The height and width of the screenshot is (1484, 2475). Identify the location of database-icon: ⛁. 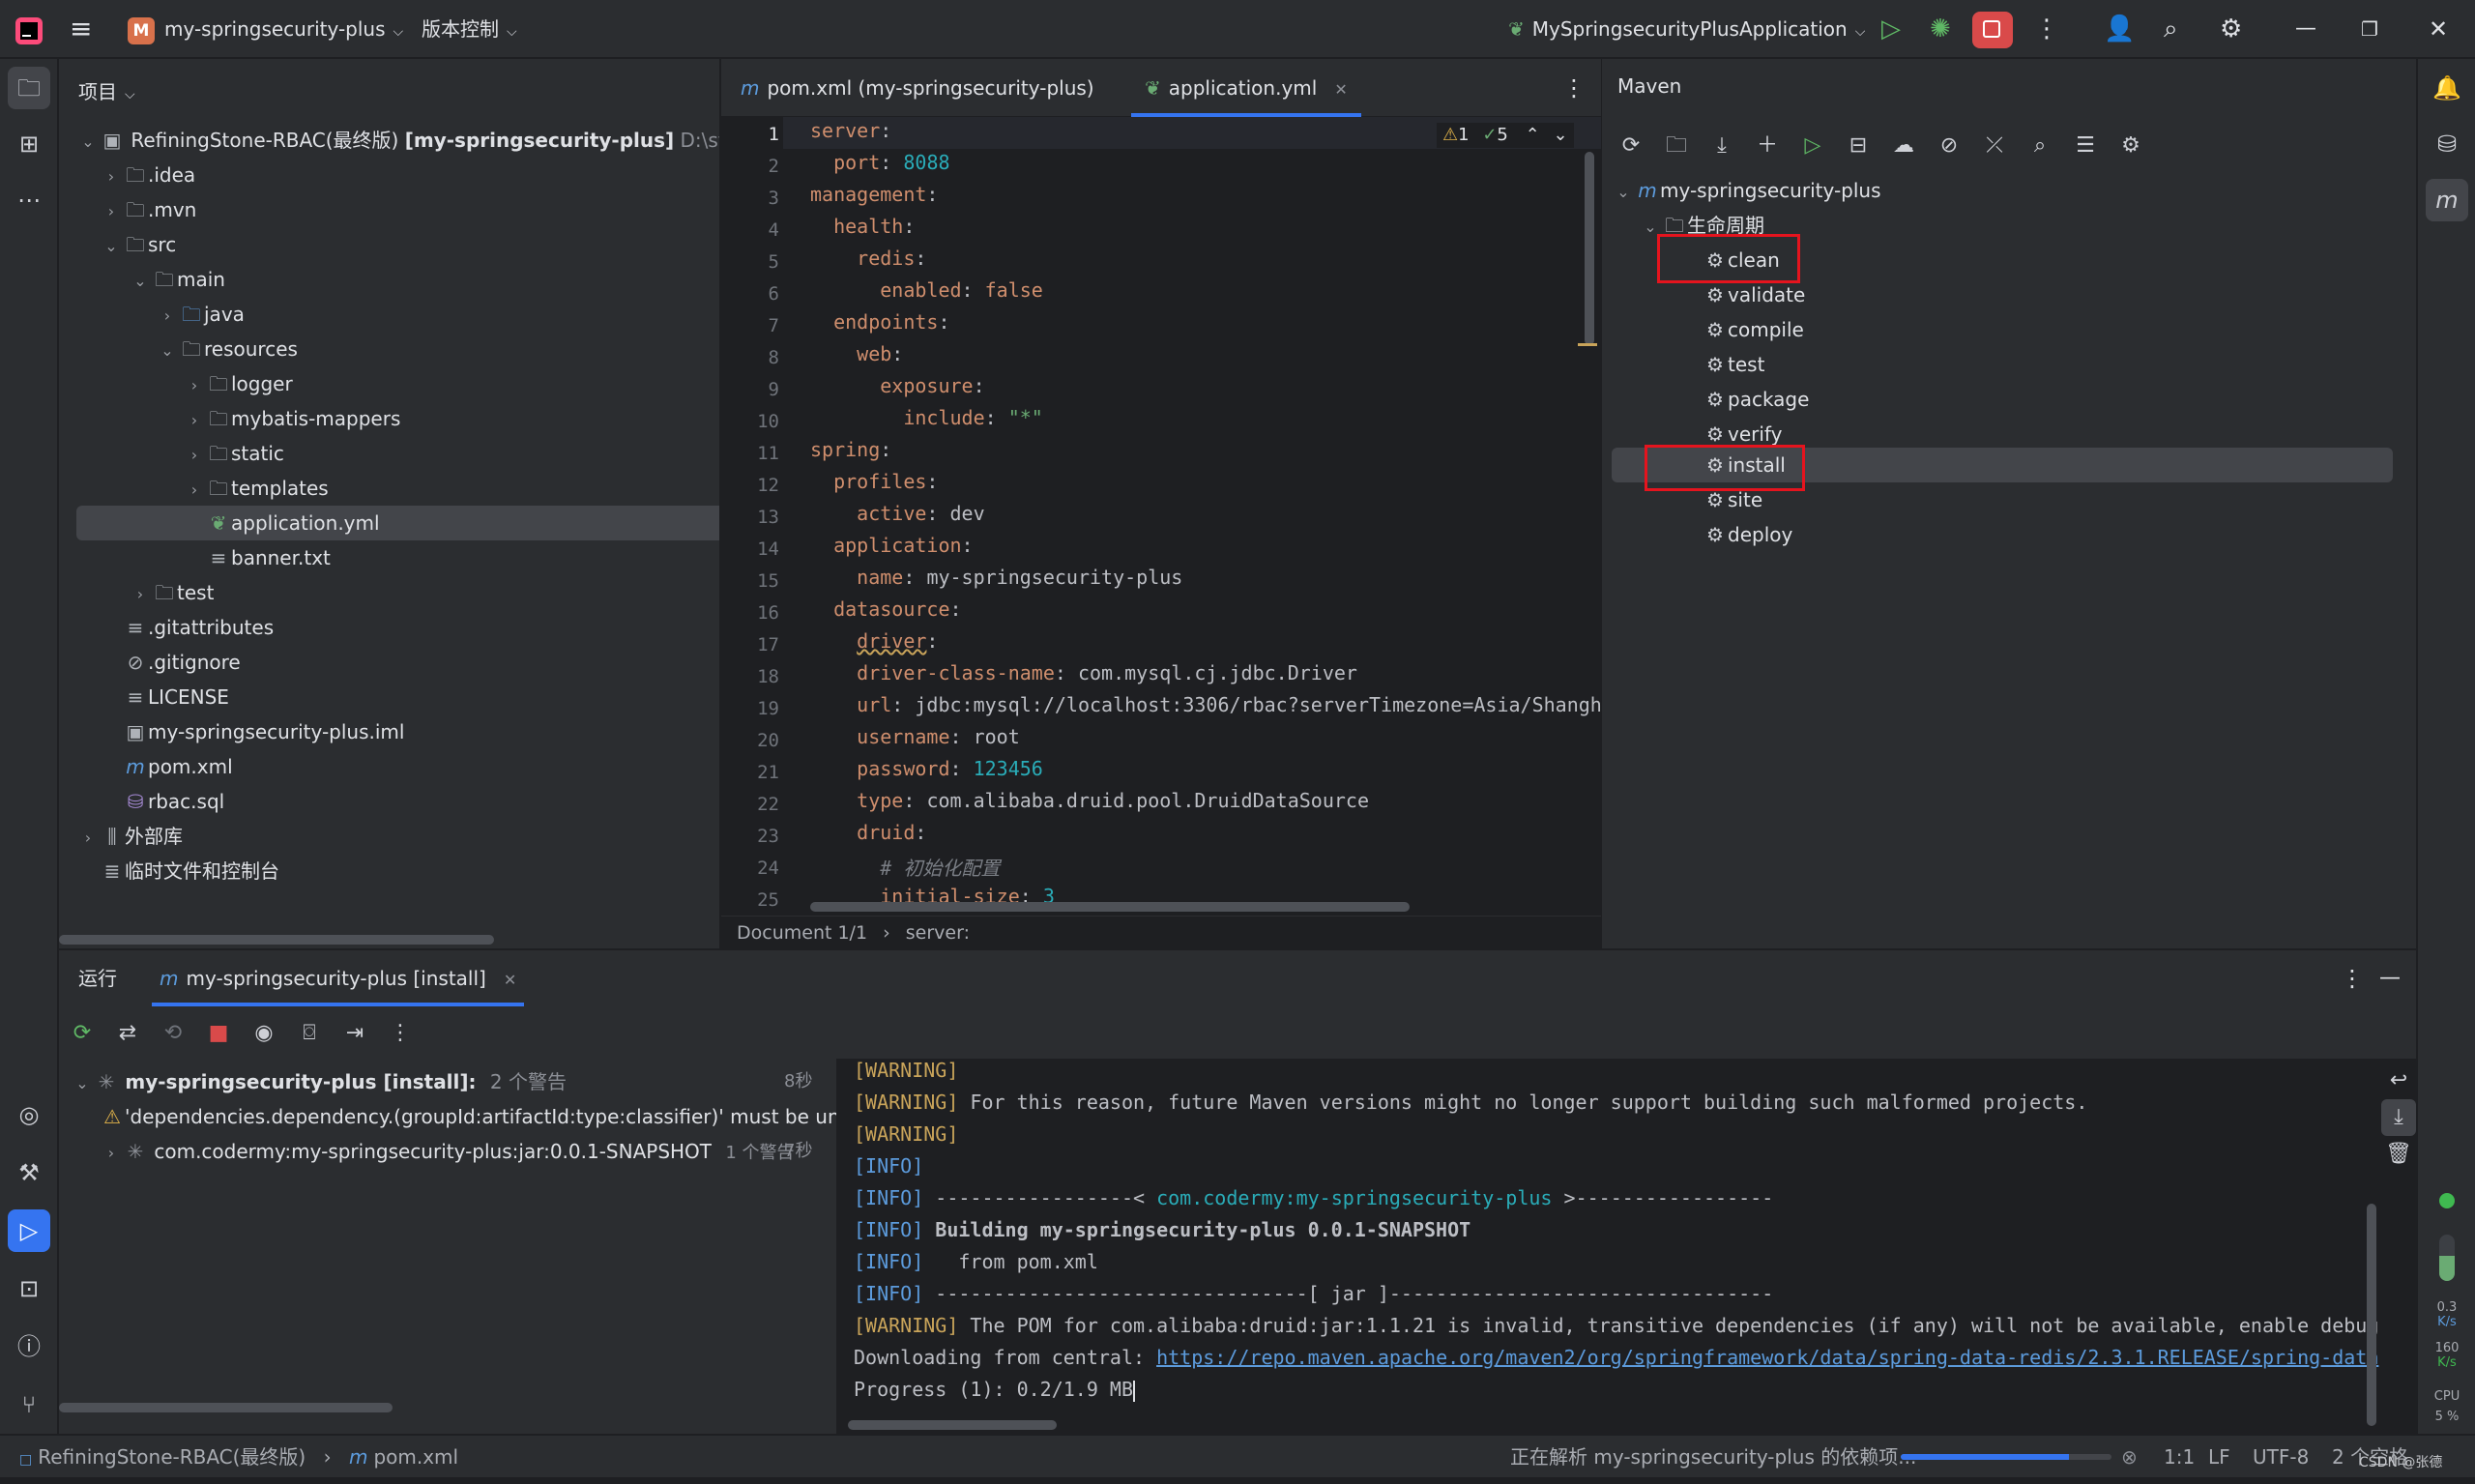
(2447, 144).